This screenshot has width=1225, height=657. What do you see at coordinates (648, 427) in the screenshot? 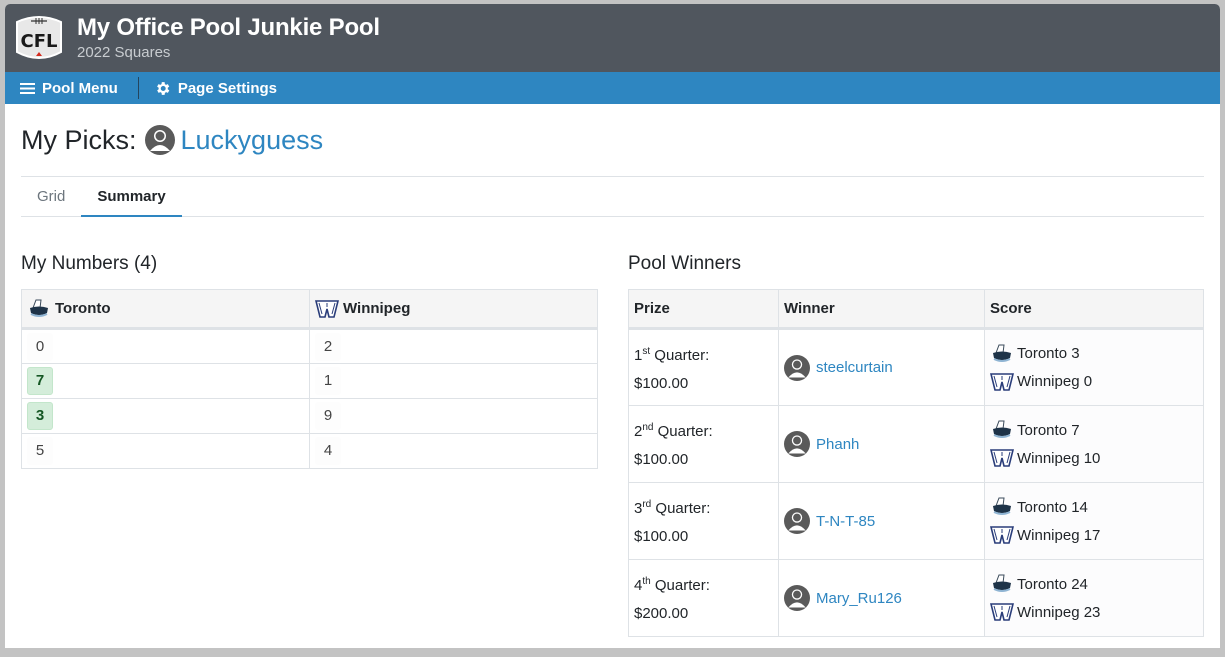
I see `quarter-suffix: nd` at bounding box center [648, 427].